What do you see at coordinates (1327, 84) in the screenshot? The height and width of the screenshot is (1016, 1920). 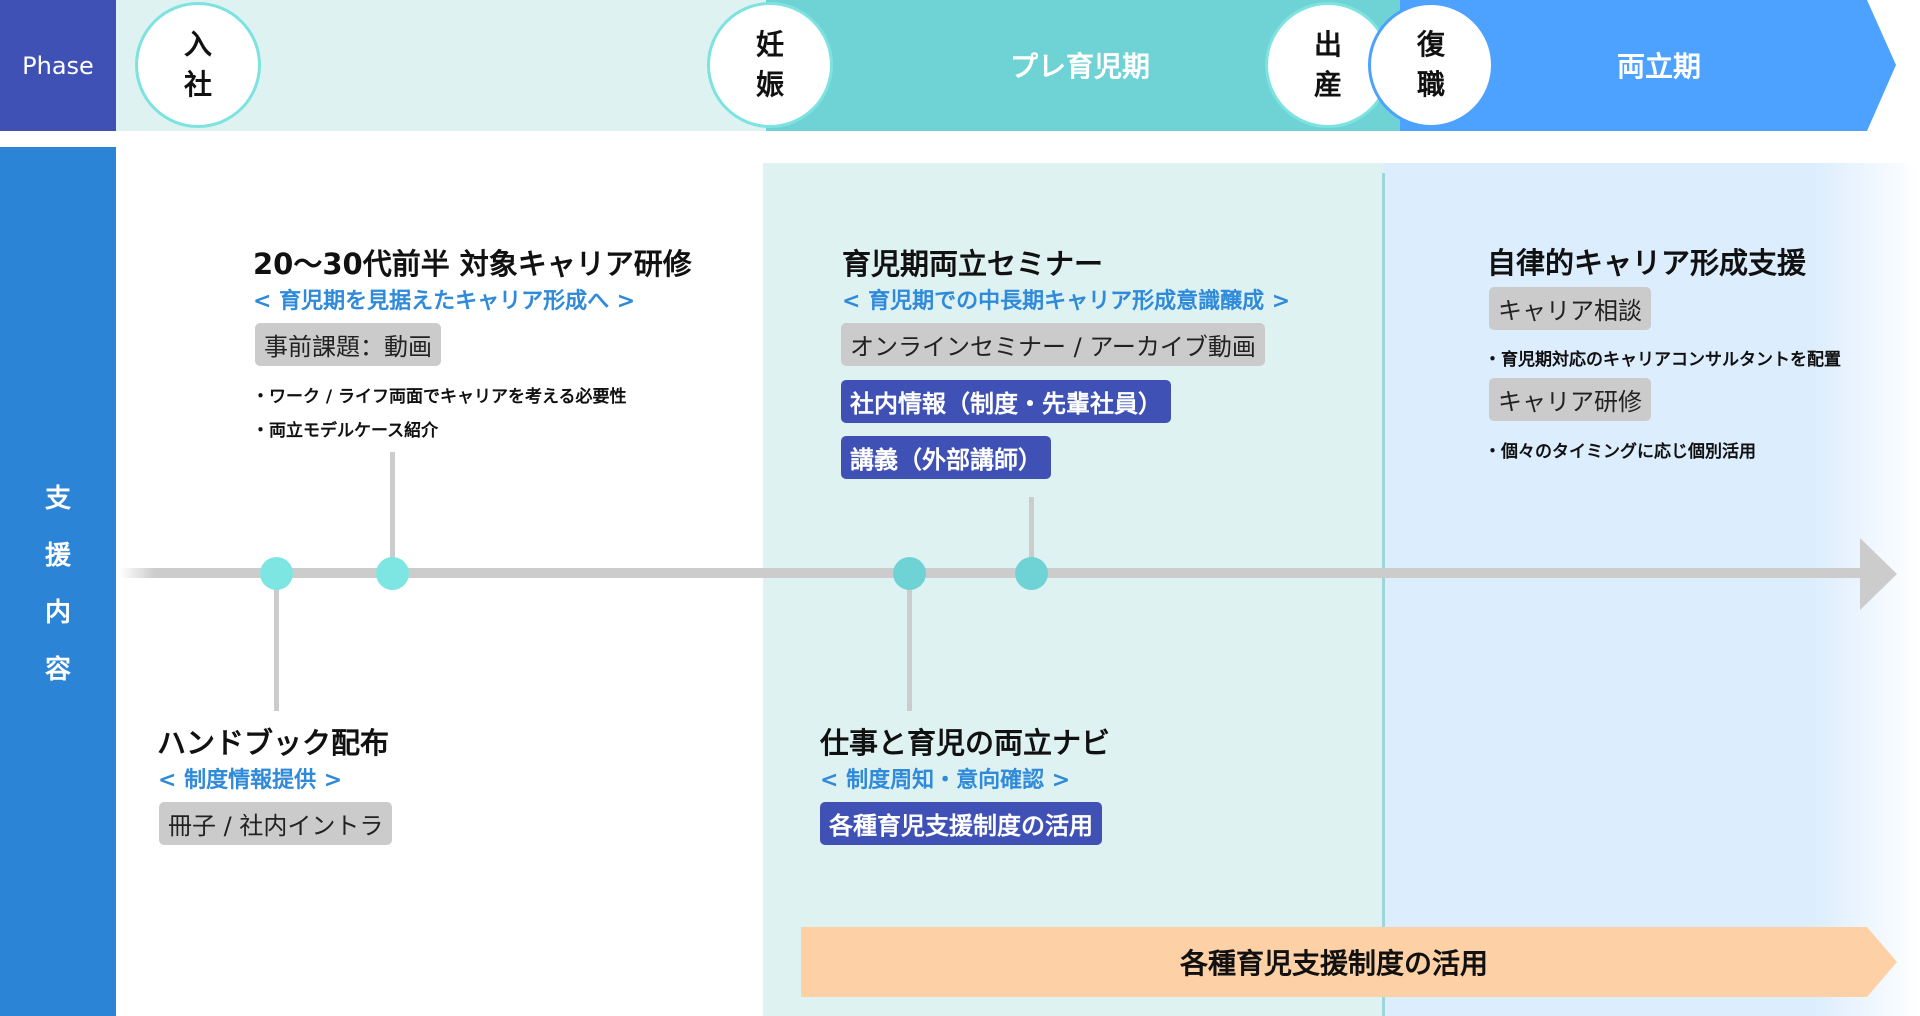 I see `milestone-char: 産` at bounding box center [1327, 84].